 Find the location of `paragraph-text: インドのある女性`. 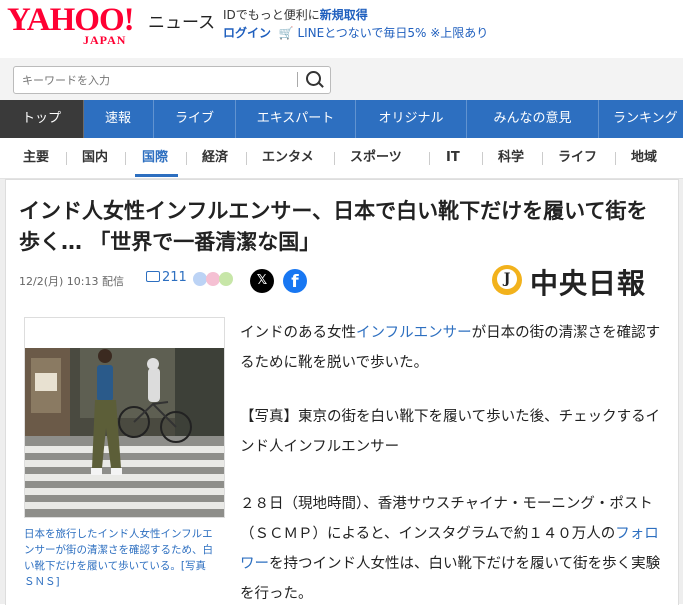

paragraph-text: インドのある女性 is located at coordinates (298, 333).